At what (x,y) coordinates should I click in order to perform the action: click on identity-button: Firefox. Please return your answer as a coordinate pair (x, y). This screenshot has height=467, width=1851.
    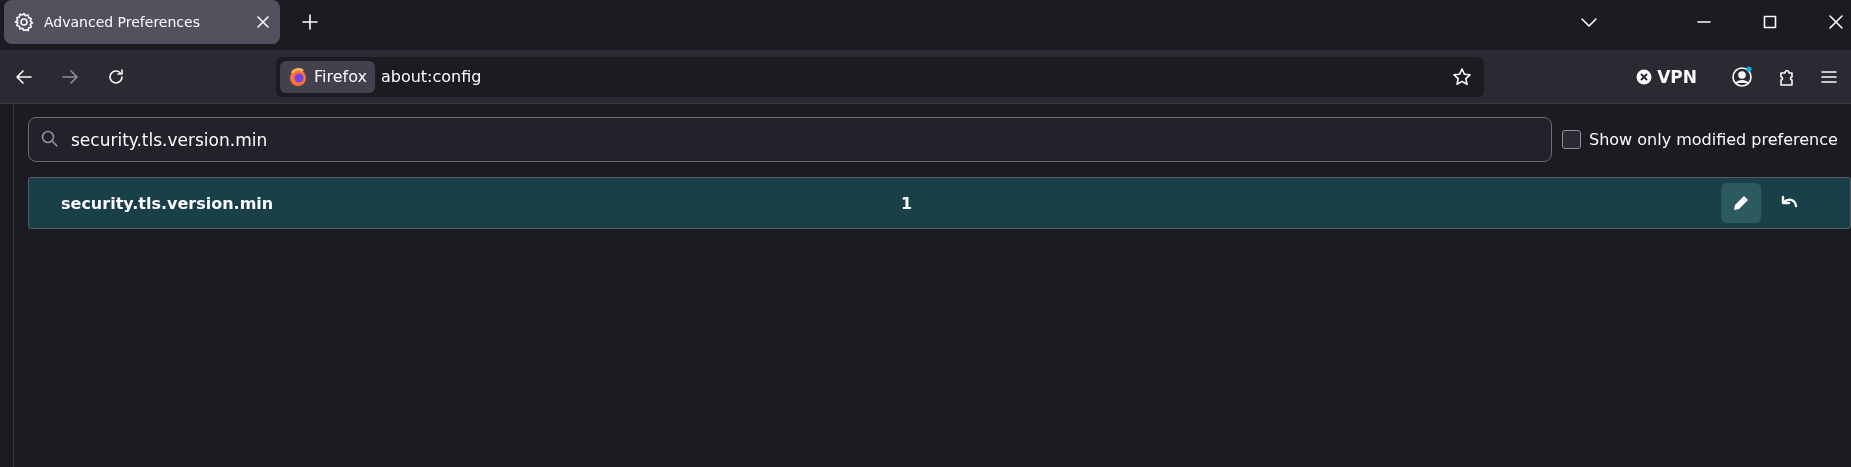
    Looking at the image, I should click on (327, 76).